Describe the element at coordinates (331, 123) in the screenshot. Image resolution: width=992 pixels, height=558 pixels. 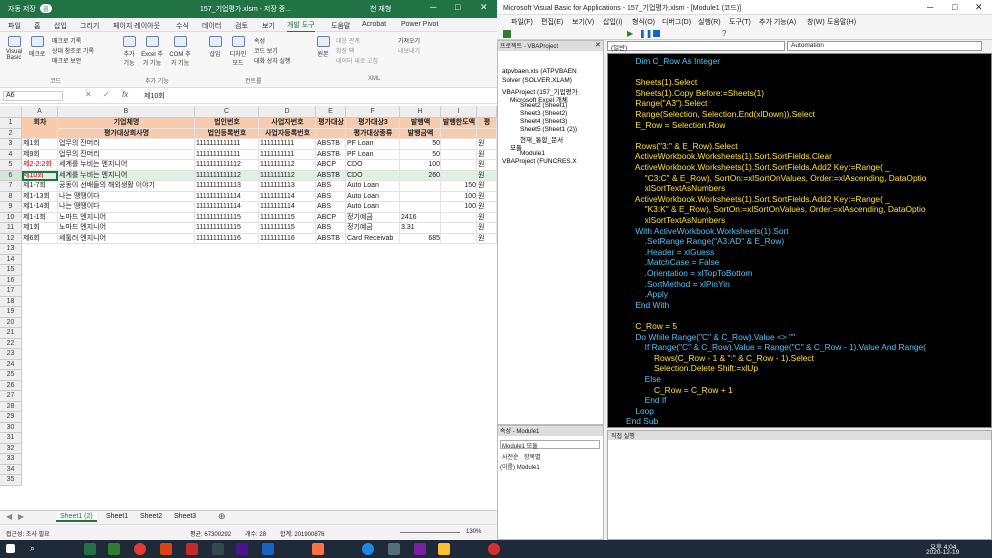
I see `header-cell: 평가대상` at that location.